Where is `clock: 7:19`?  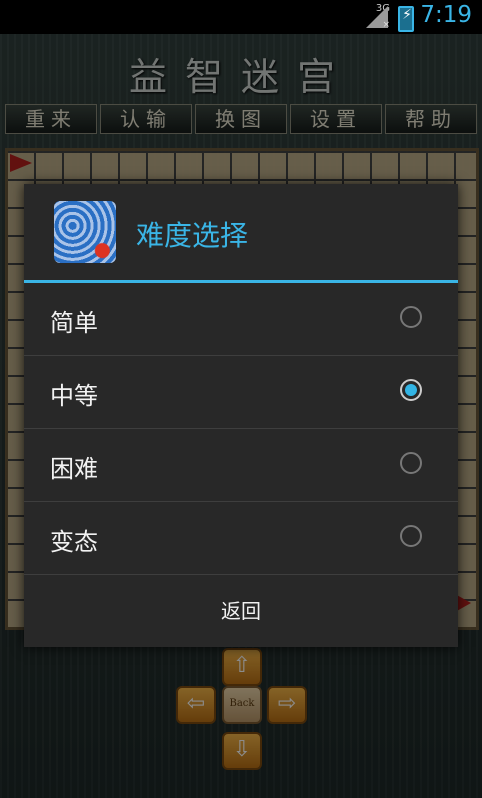
clock: 7:19 is located at coordinates (446, 15).